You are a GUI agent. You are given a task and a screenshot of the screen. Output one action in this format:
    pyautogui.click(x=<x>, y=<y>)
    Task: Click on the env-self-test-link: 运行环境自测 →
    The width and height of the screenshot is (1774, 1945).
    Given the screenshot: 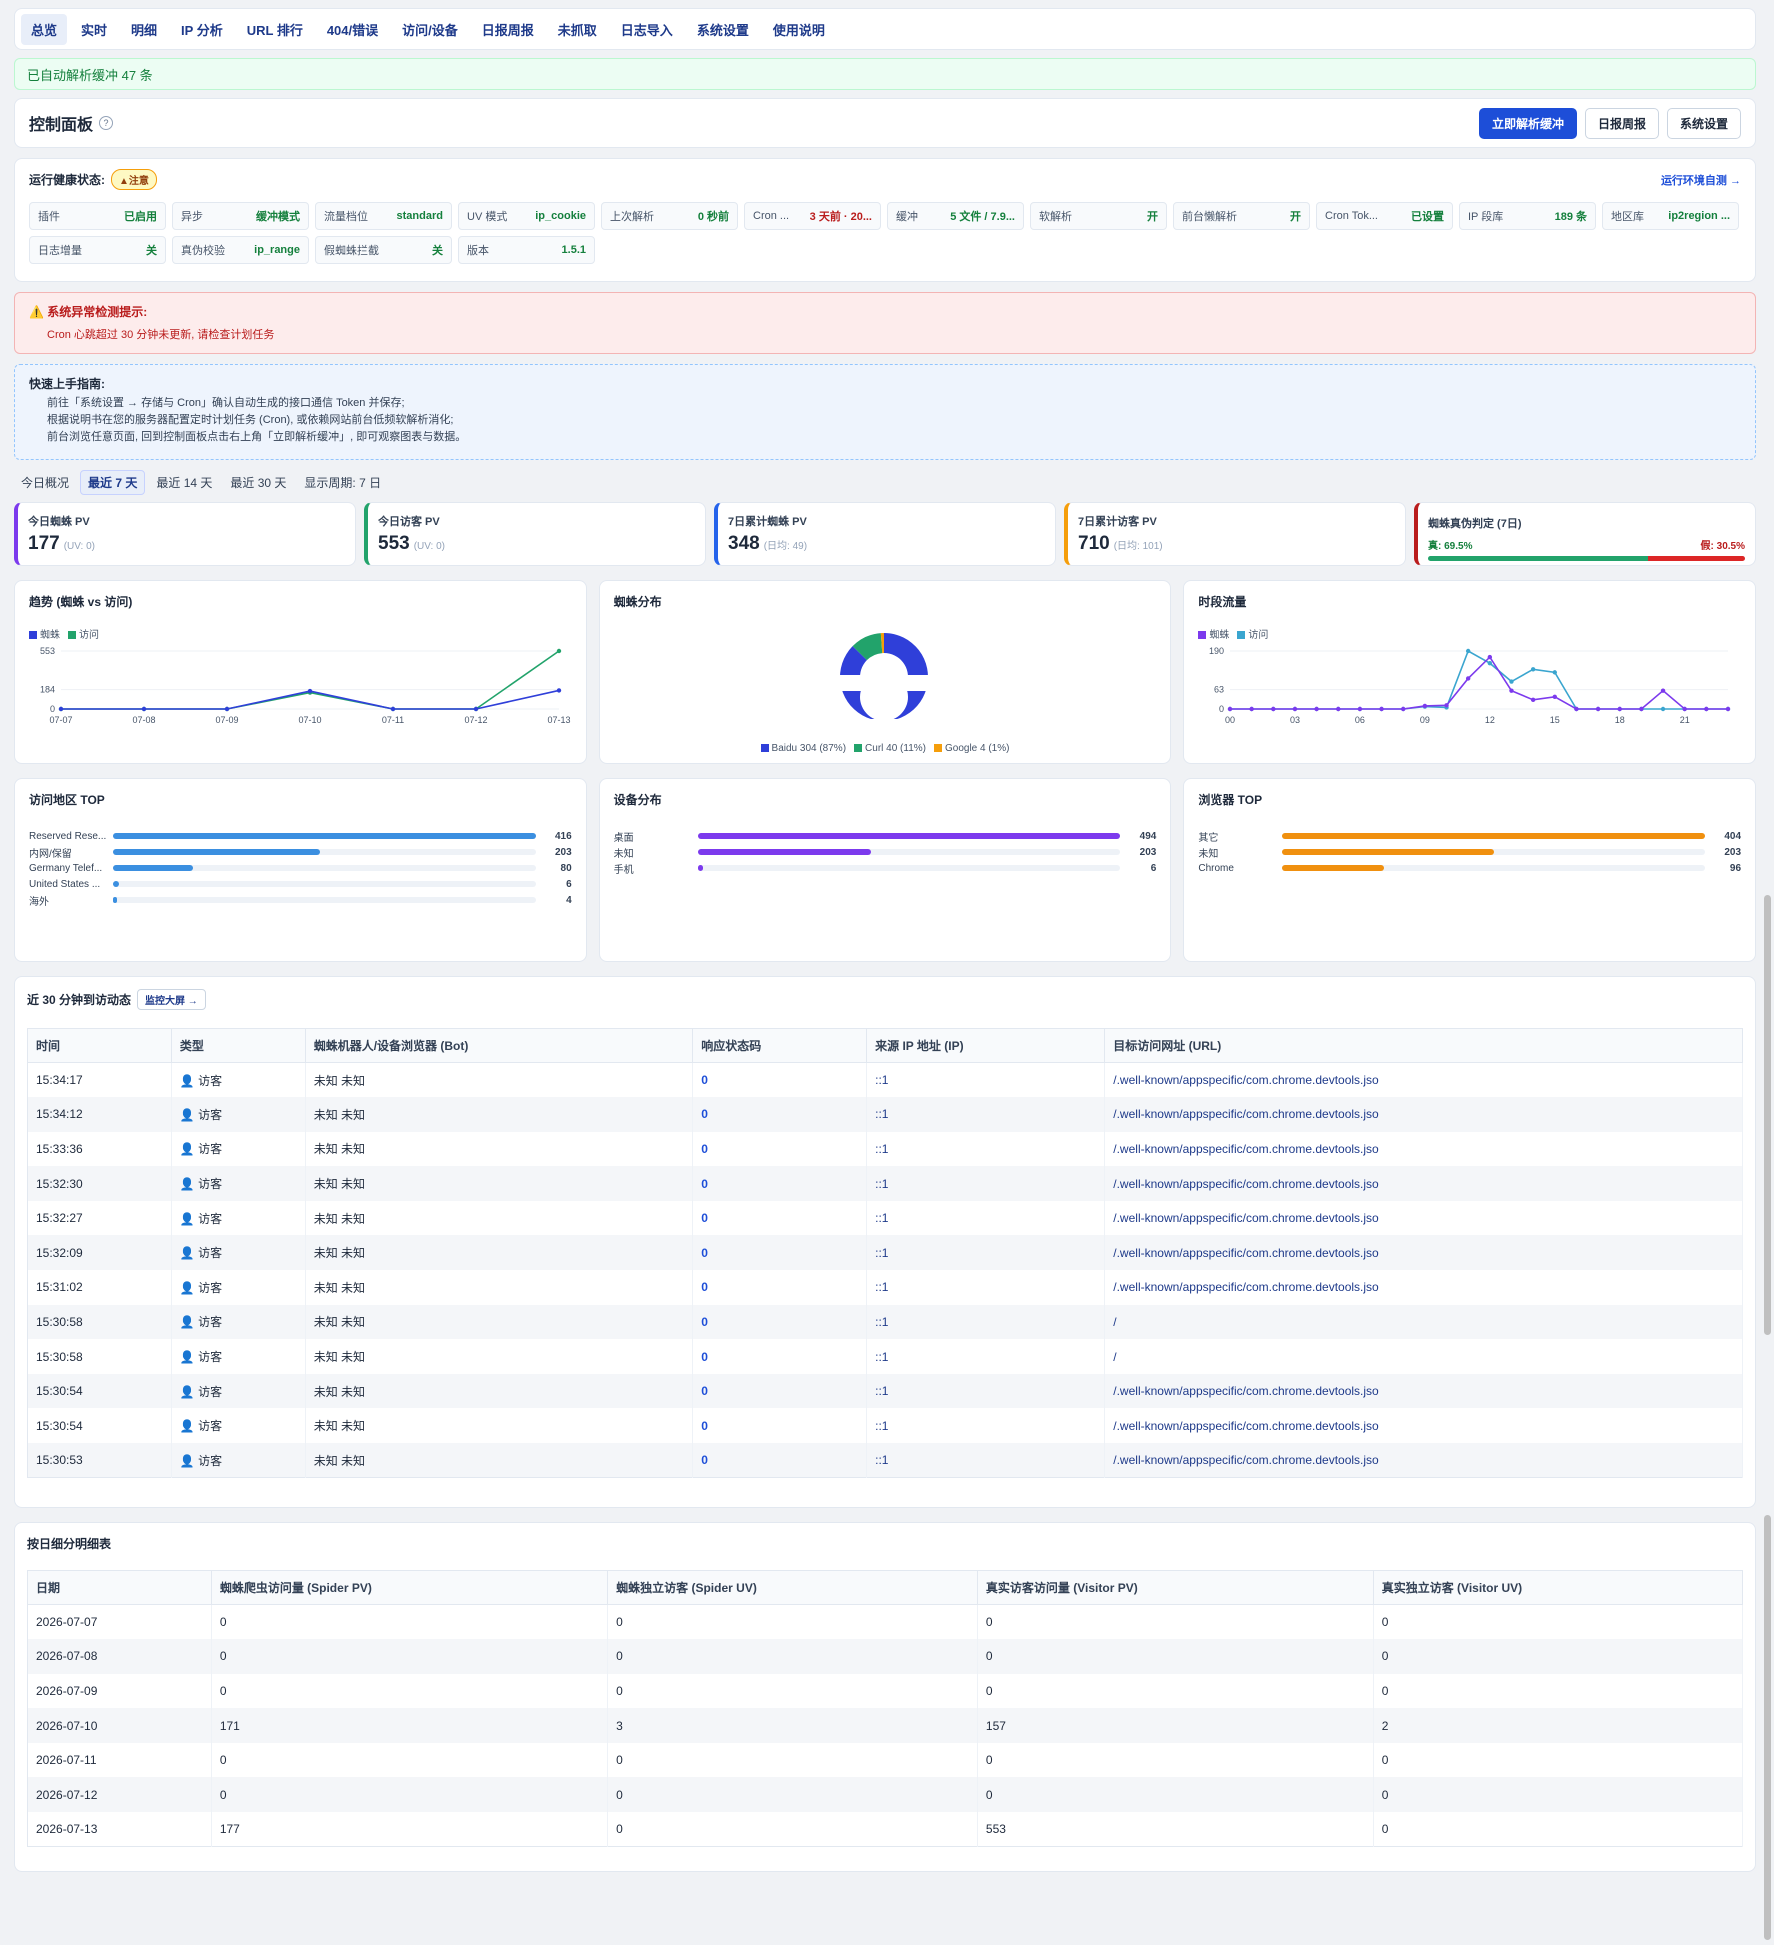 What is the action you would take?
    pyautogui.click(x=1701, y=180)
    